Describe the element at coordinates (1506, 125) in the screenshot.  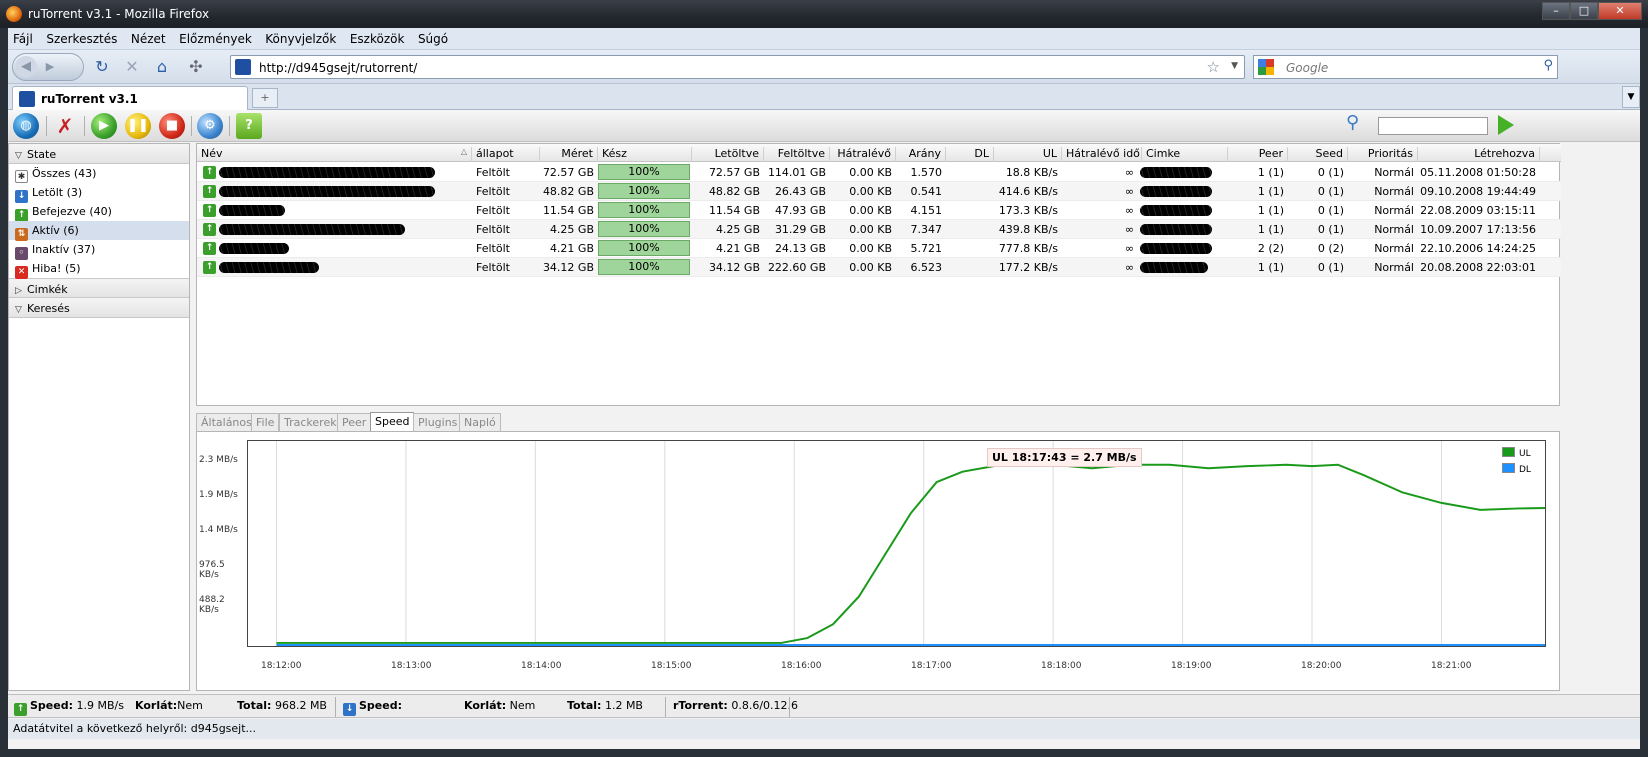
I see `search-go-icon` at that location.